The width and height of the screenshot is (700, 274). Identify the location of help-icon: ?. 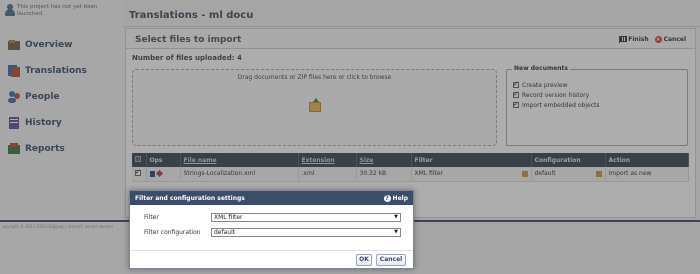
(387, 198).